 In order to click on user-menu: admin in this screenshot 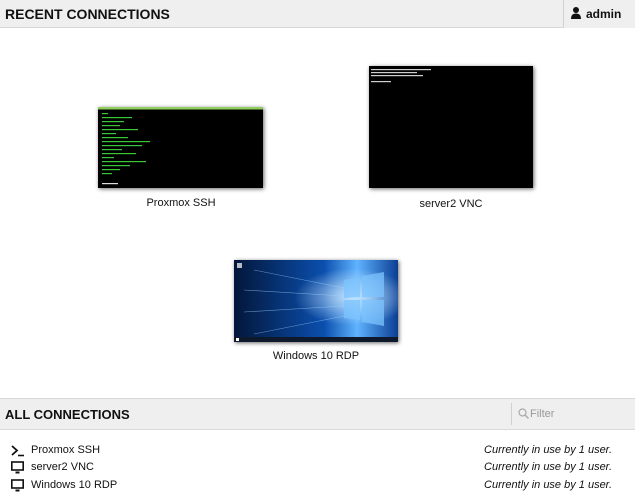, I will do `click(599, 14)`.